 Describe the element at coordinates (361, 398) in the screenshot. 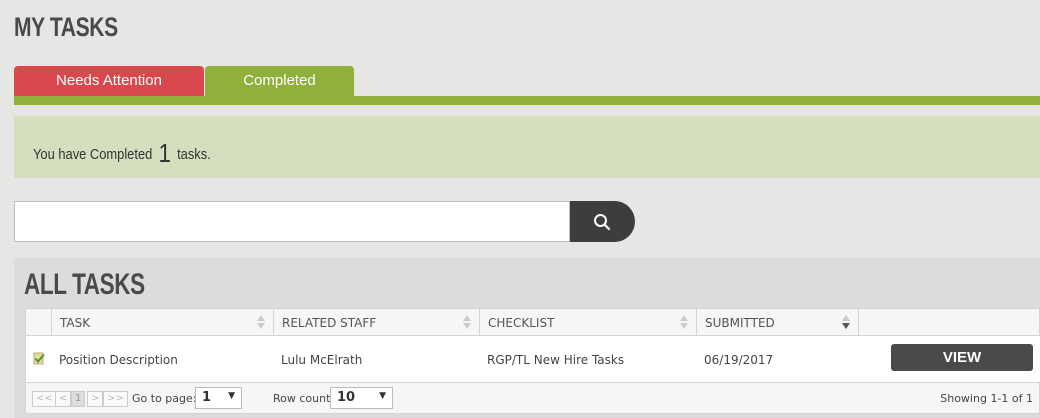

I see `row-count-select: 10 ▼` at that location.